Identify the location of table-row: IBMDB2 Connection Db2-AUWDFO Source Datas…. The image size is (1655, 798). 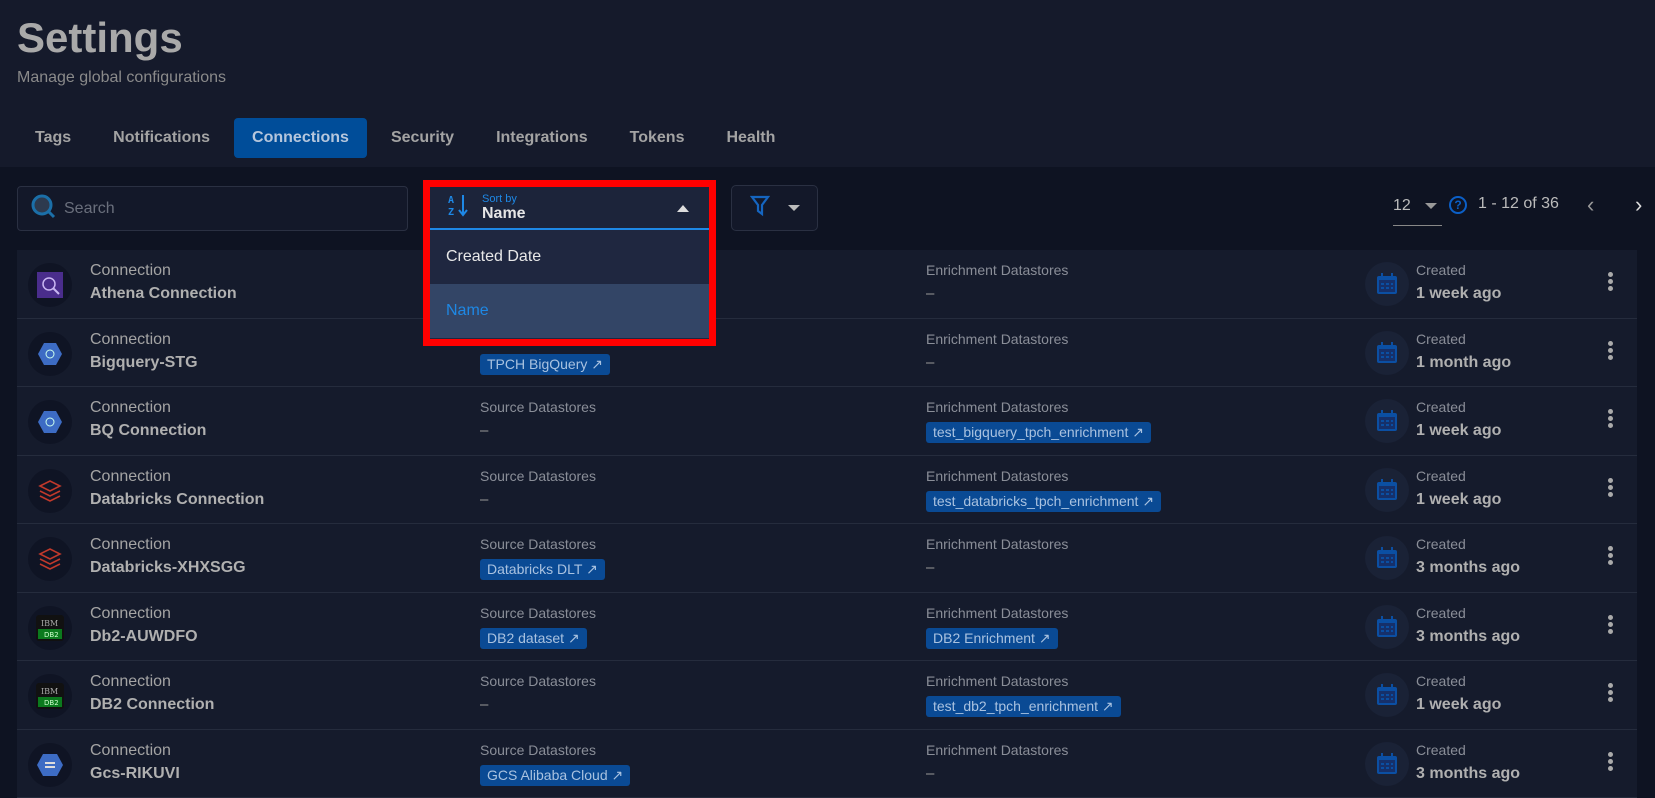
(827, 627).